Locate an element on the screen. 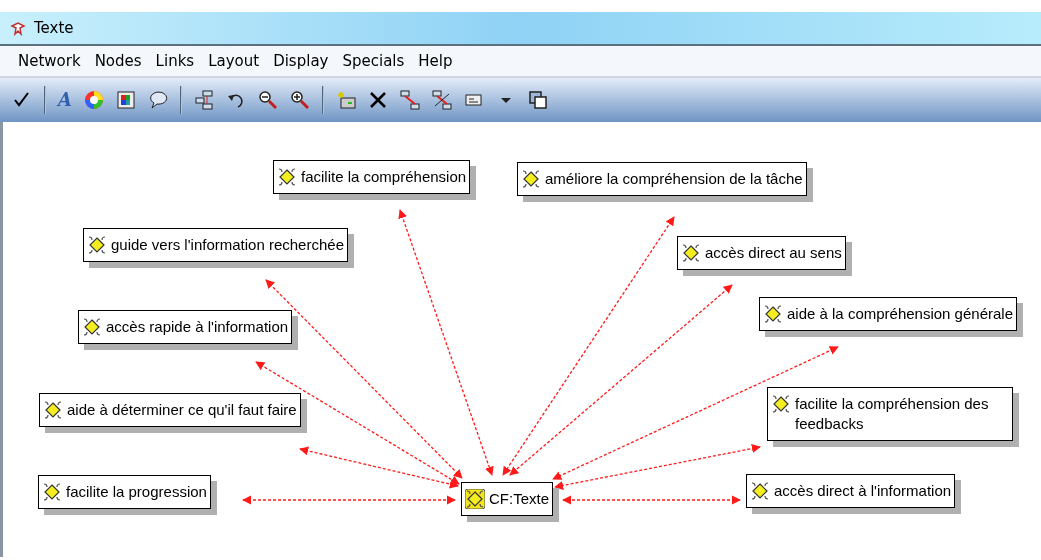 The image size is (1041, 560). palette-icon is located at coordinates (125, 100).